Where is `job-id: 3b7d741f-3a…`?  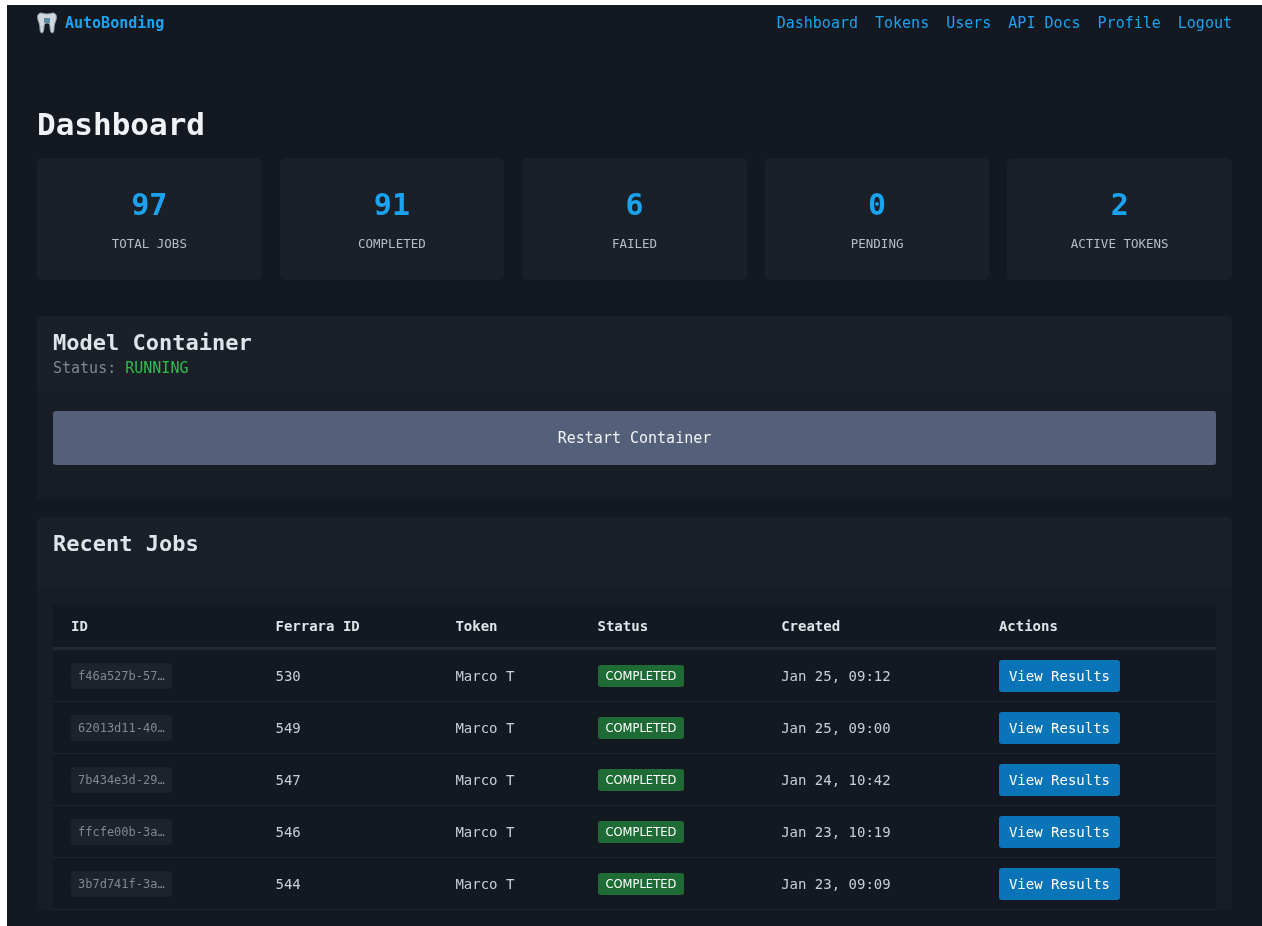 job-id: 3b7d741f-3a… is located at coordinates (121, 883).